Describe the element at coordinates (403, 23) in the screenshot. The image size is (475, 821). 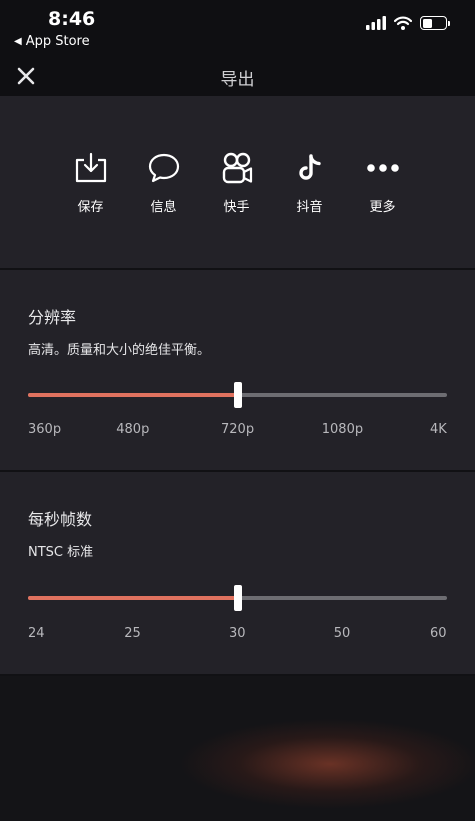
I see `wifi-icon` at that location.